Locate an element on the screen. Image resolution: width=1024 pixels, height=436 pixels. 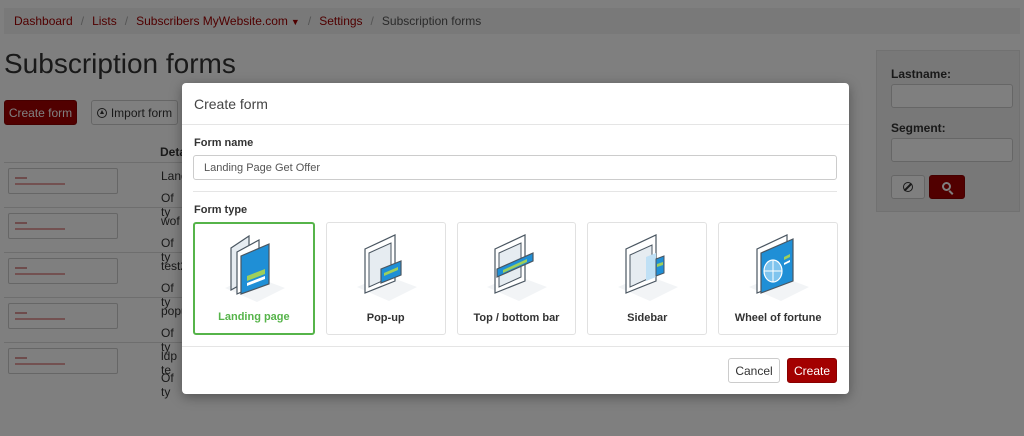
form-name-label: Form name is located at coordinates (224, 143).